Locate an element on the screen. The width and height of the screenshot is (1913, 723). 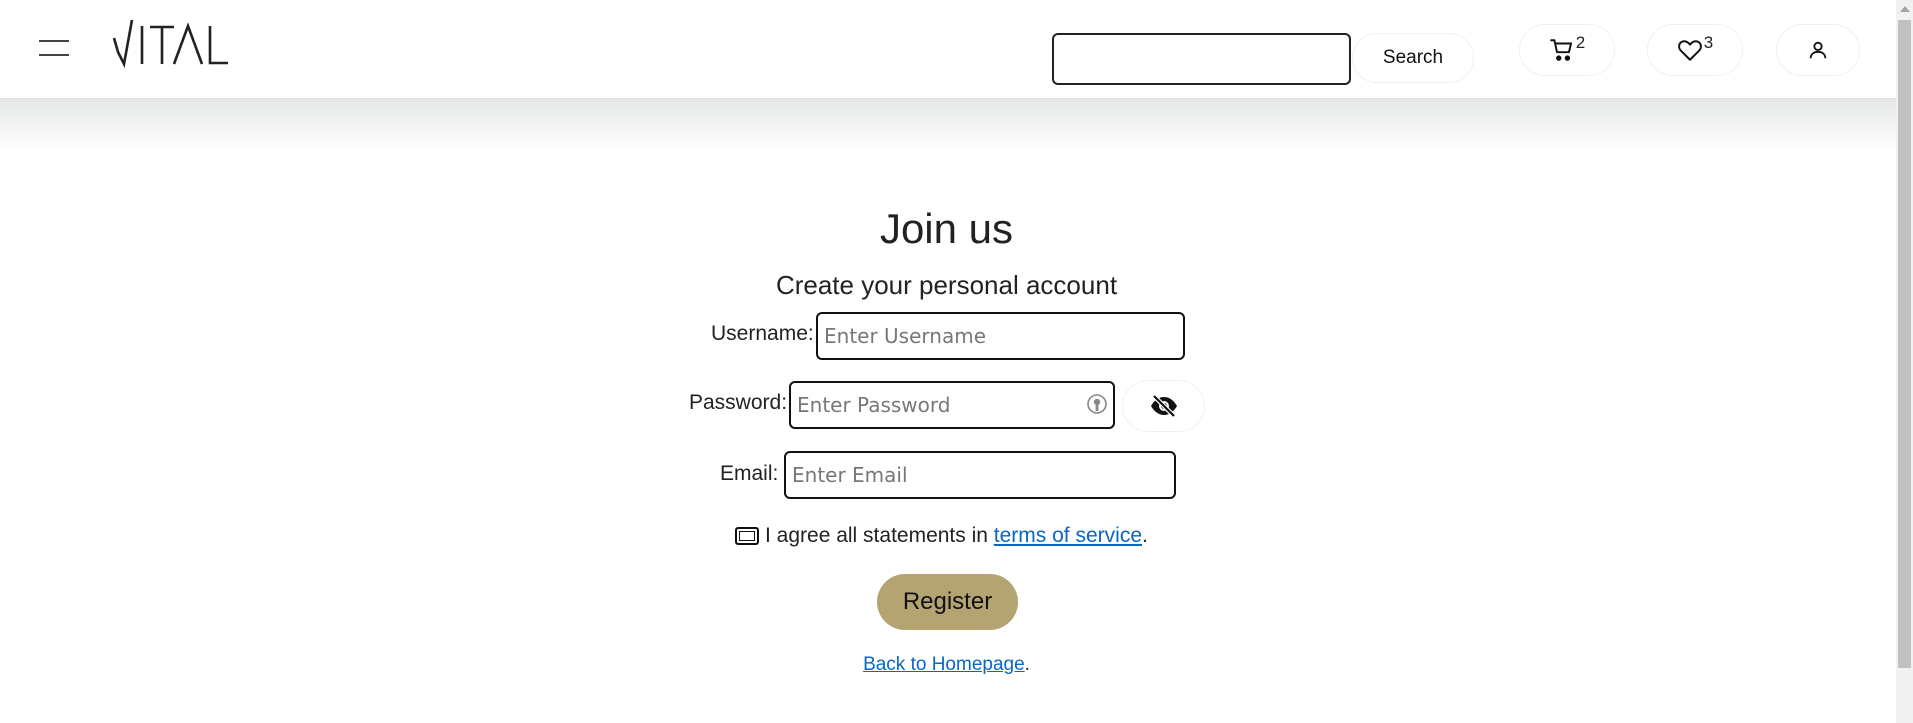
hamburger-menu-icon is located at coordinates (54, 48).